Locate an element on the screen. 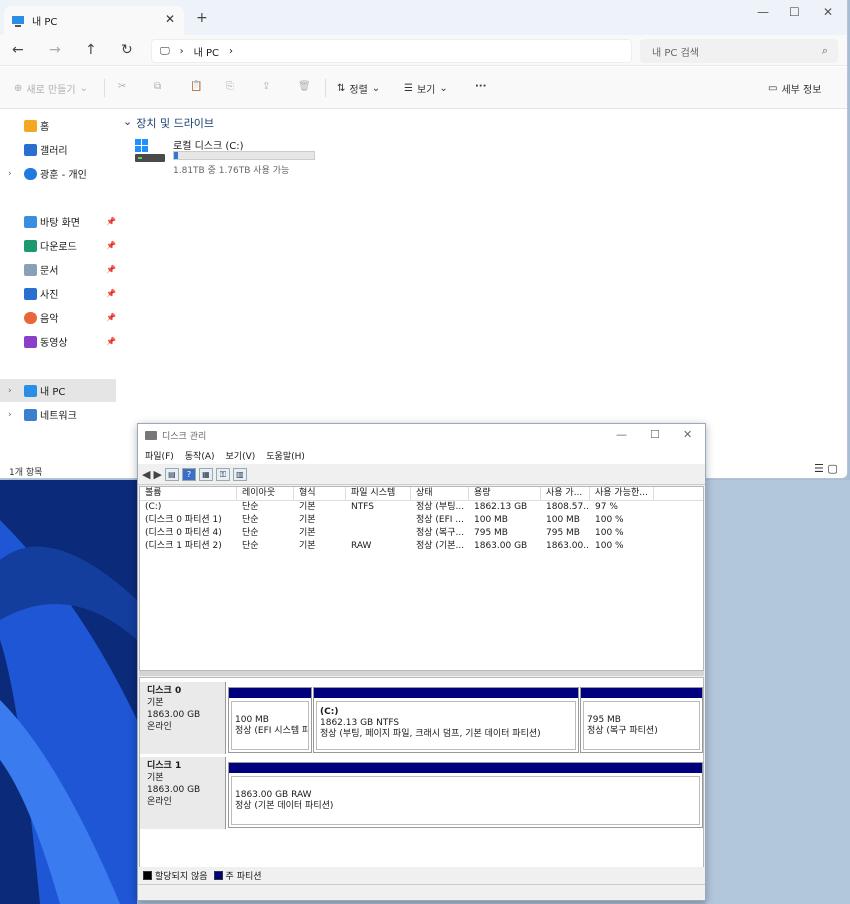  cell: (디스크 1 파티션 2) is located at coordinates (183, 546).